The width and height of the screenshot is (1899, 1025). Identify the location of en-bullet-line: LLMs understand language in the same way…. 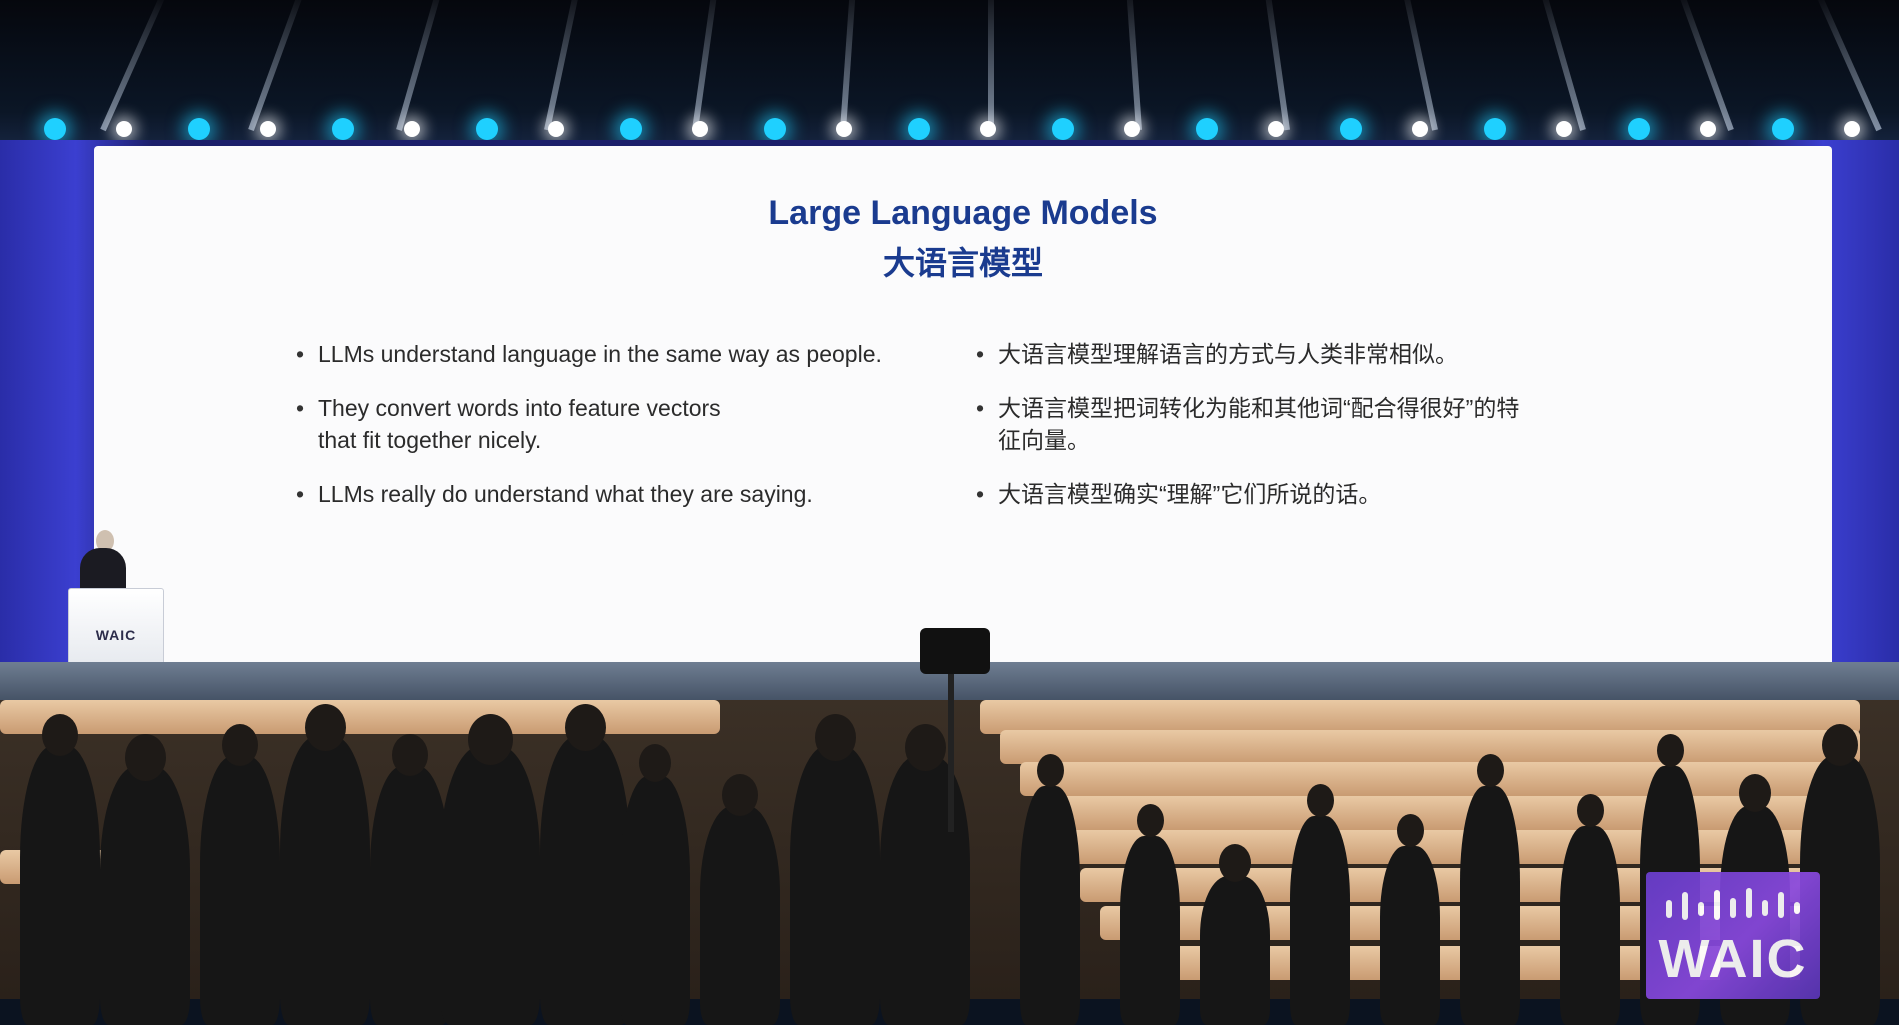
(600, 354).